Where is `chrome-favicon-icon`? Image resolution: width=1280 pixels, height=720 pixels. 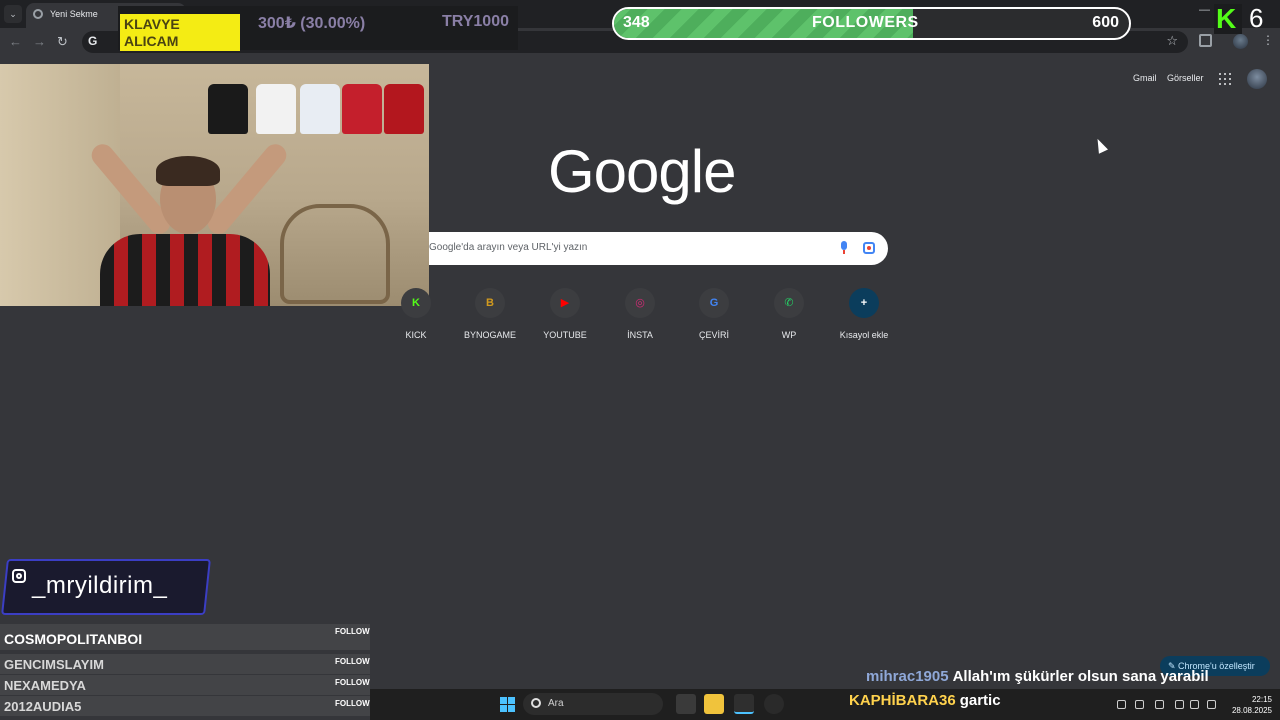
chrome-favicon-icon is located at coordinates (38, 14).